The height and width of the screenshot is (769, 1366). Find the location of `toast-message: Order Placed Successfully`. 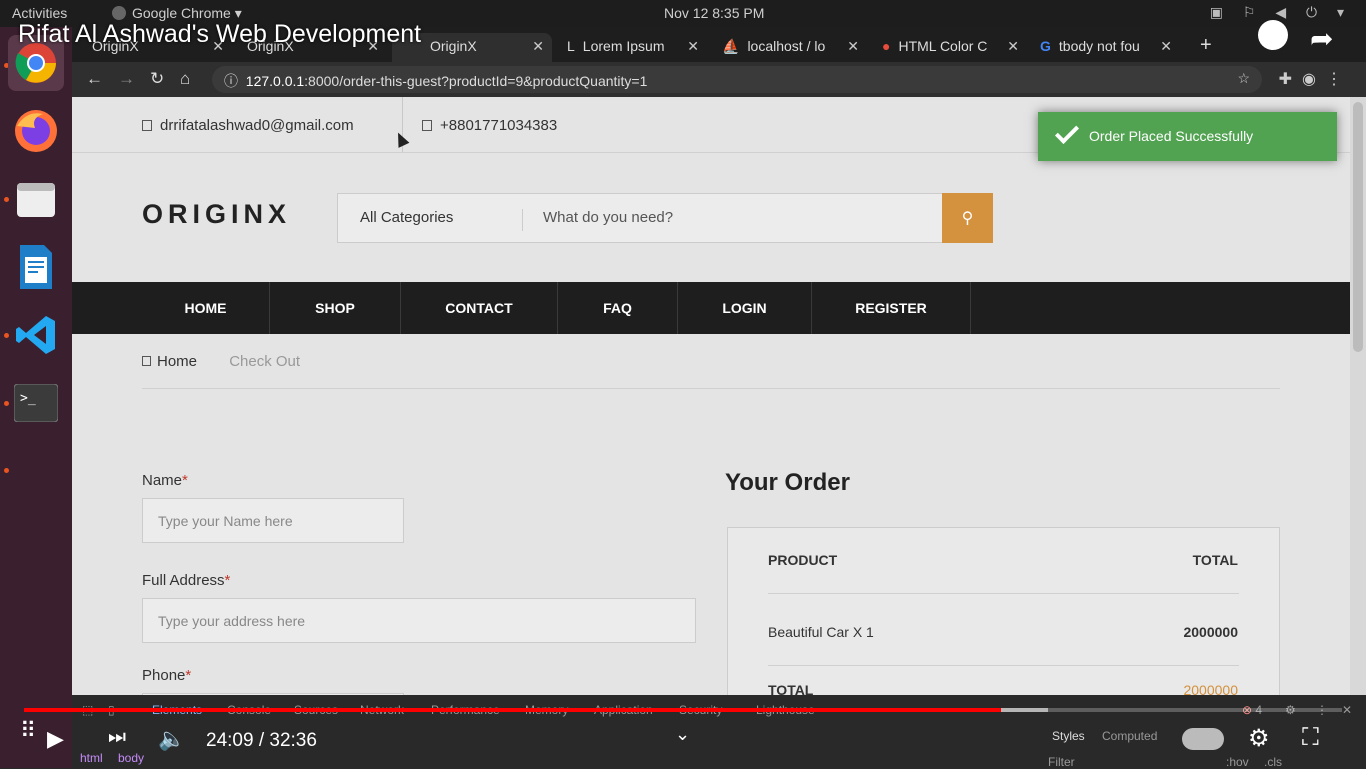

toast-message: Order Placed Successfully is located at coordinates (1171, 136).